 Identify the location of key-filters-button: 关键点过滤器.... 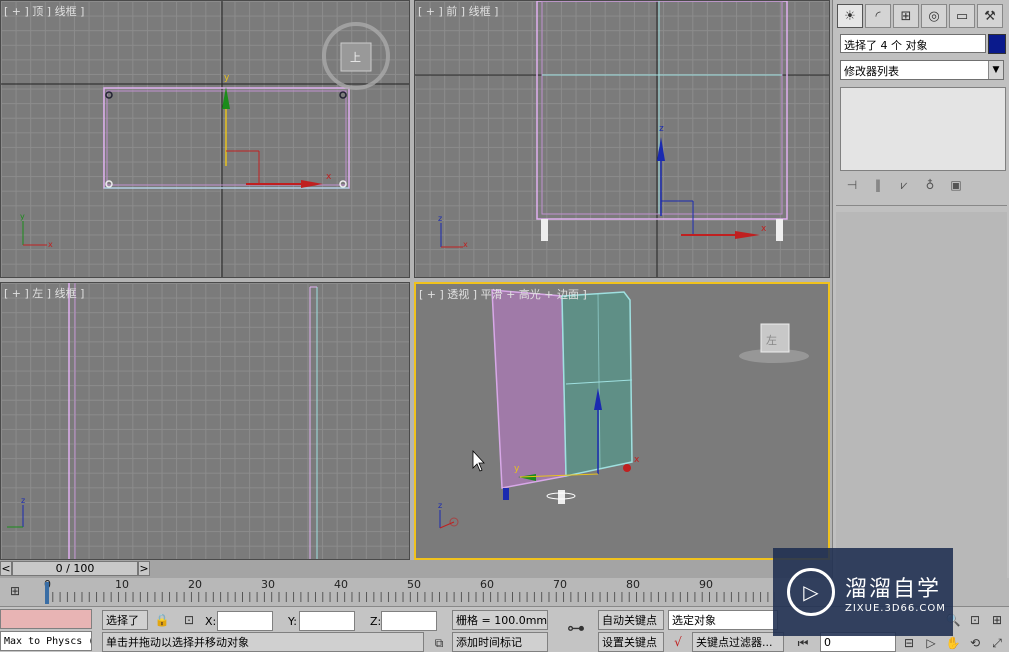
(738, 642).